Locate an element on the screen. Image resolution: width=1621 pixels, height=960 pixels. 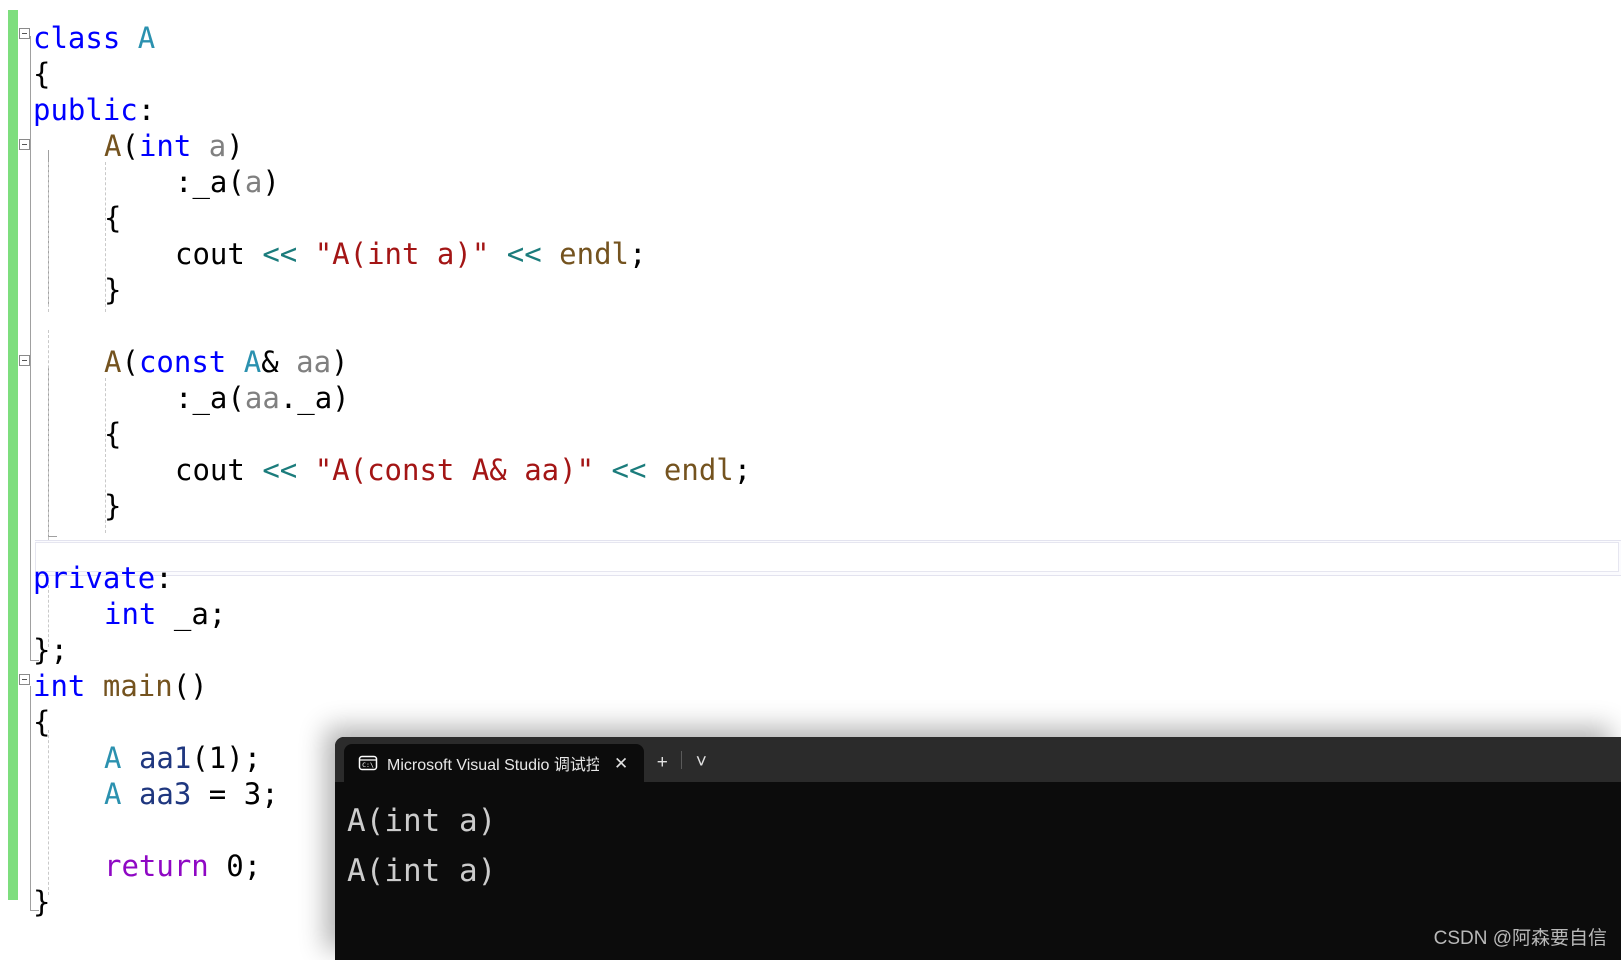
code-line: A(const A& aa) is located at coordinates (226, 362).